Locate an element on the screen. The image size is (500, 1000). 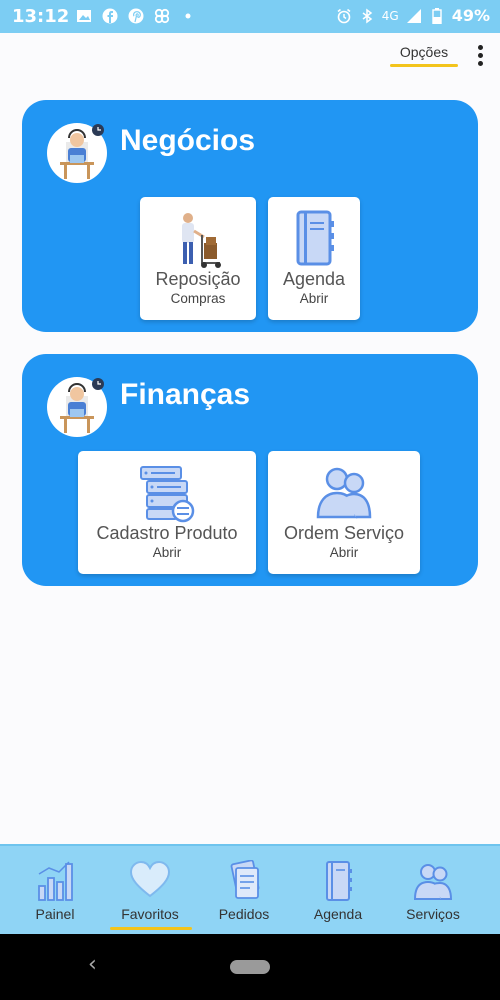
status-bar: 13:12 4G 49% is located at coordinates (250, 16).